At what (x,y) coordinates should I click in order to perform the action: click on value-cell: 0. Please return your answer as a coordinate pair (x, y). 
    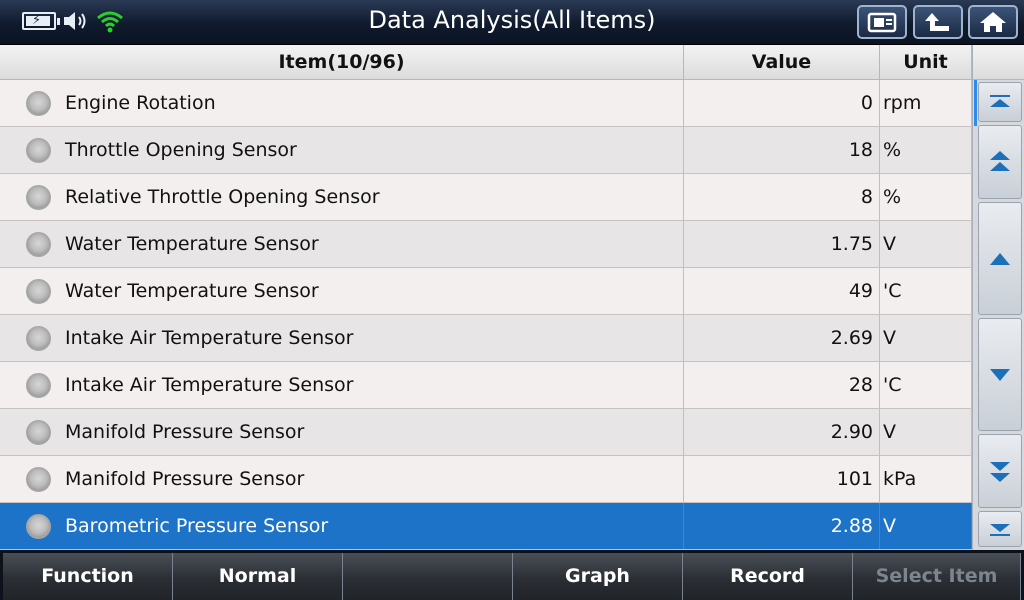
    Looking at the image, I should click on (782, 103).